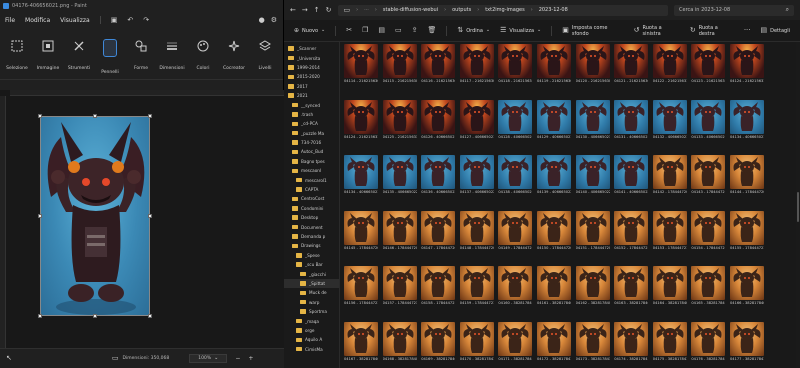  What do you see at coordinates (10, 20) in the screenshot?
I see `menu-file: File` at bounding box center [10, 20].